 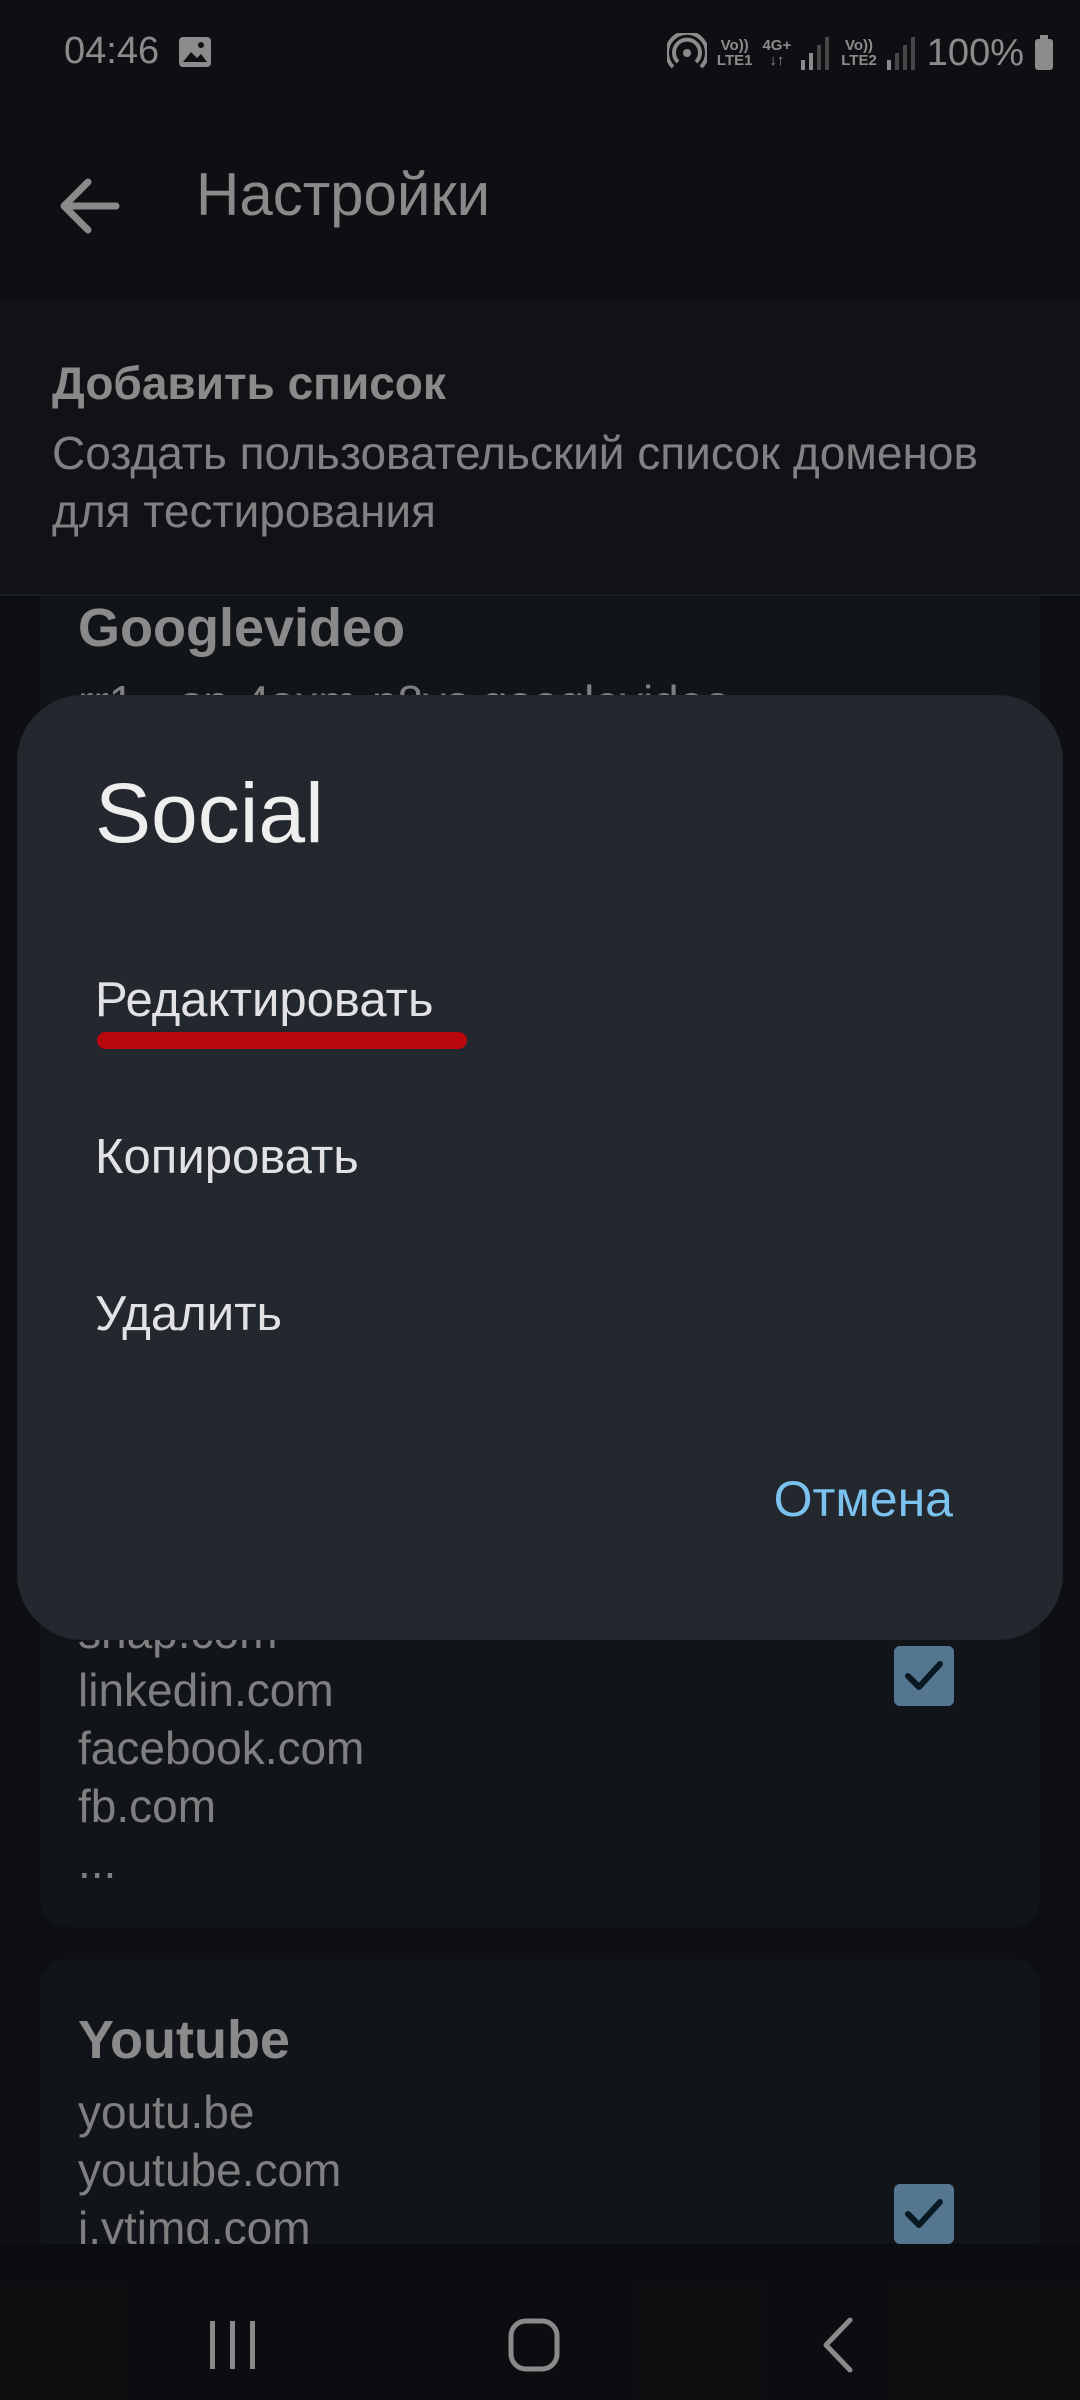 What do you see at coordinates (863, 1499) in the screenshot?
I see `cancel-button: Отмена` at bounding box center [863, 1499].